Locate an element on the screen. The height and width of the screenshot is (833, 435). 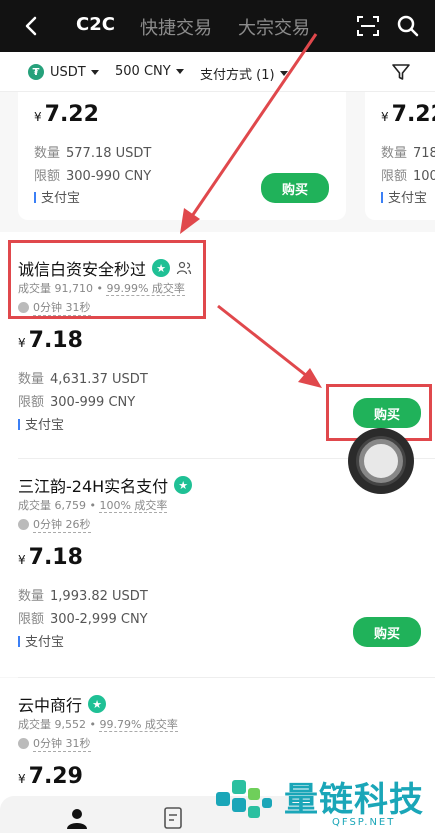
filter-bar: ₮ USDT 500 CNY 支付方式 (1) is located at coordinates (217, 72).